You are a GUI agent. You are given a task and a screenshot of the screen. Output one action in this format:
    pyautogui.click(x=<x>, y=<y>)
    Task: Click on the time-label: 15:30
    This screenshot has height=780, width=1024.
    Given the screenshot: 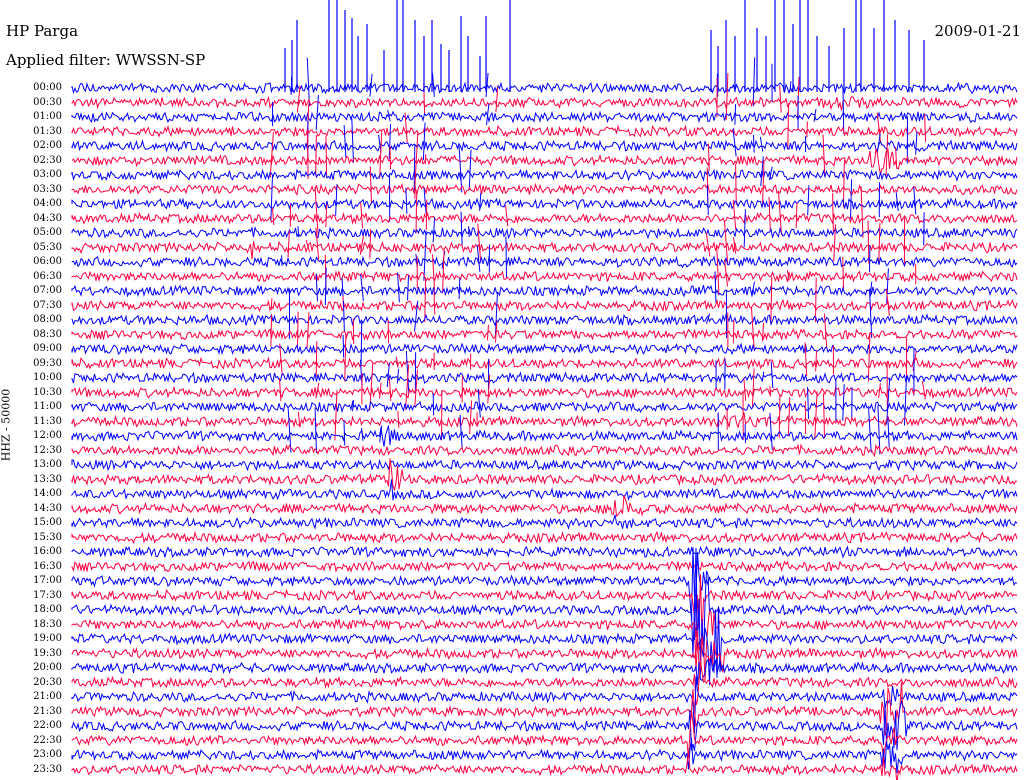 What is the action you would take?
    pyautogui.click(x=47, y=537)
    